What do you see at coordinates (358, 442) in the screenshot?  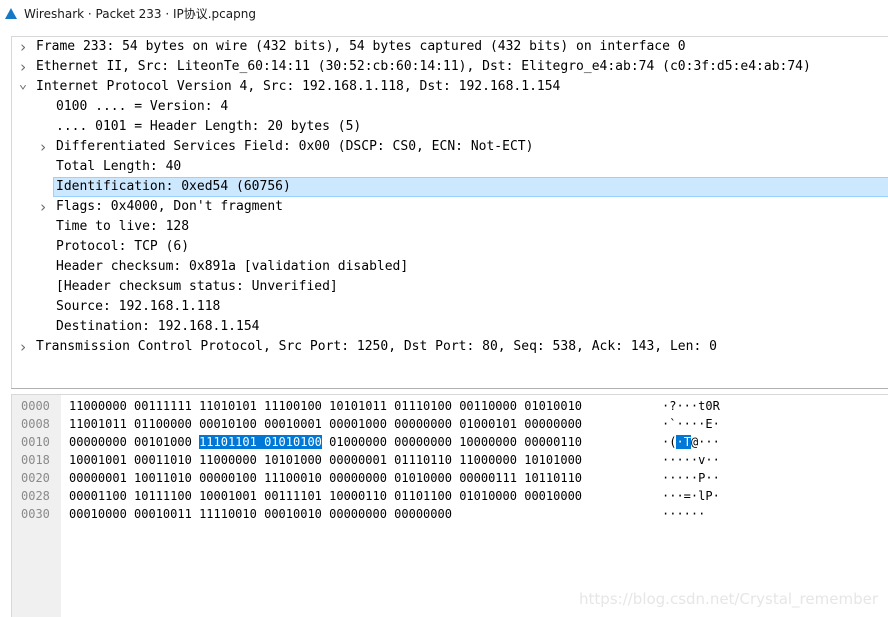 I see `byte-bits: 01000000` at bounding box center [358, 442].